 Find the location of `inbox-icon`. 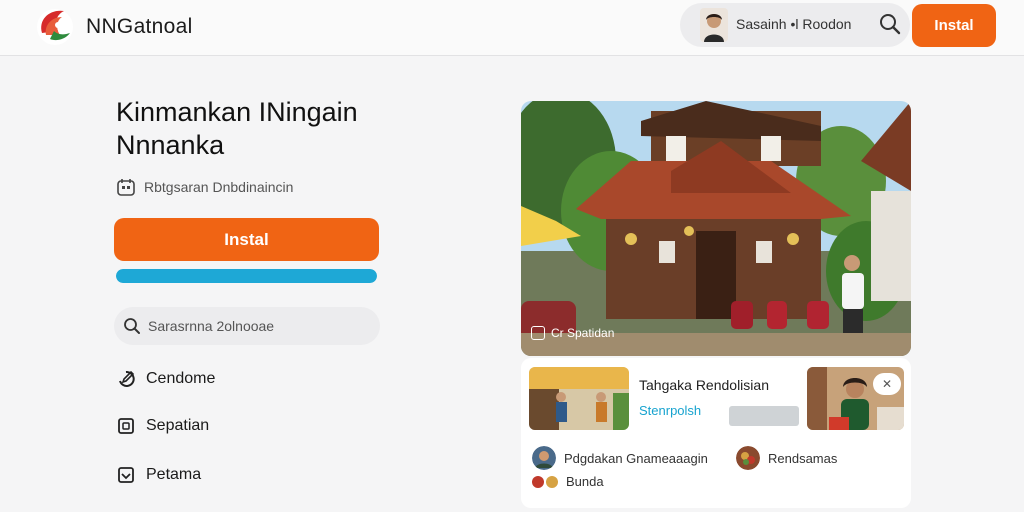

inbox-icon is located at coordinates (126, 475).